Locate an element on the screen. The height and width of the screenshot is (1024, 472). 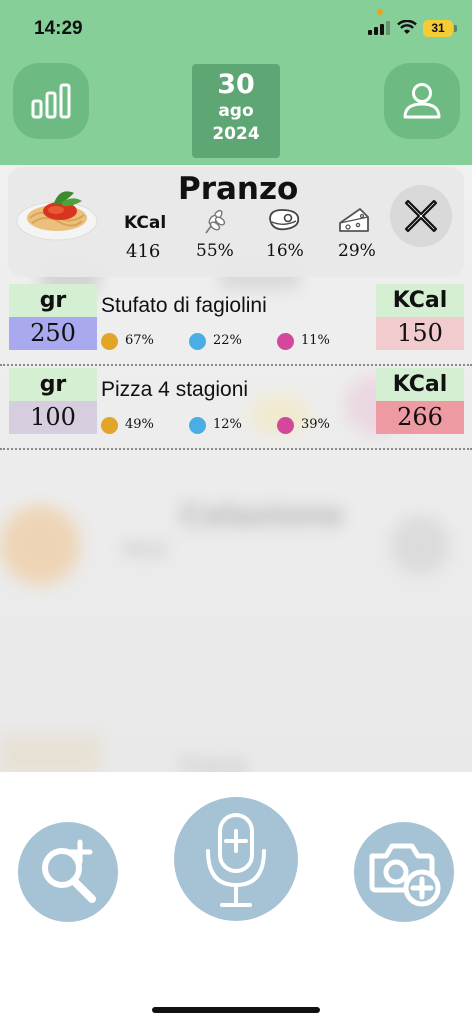
meal-kcal-value: 416 is located at coordinates (143, 251).